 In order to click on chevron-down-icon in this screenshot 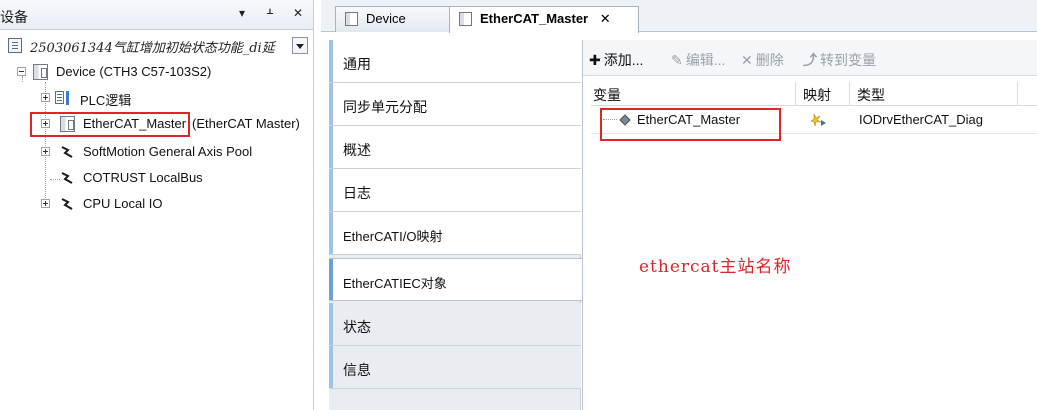, I will do `click(300, 45)`.